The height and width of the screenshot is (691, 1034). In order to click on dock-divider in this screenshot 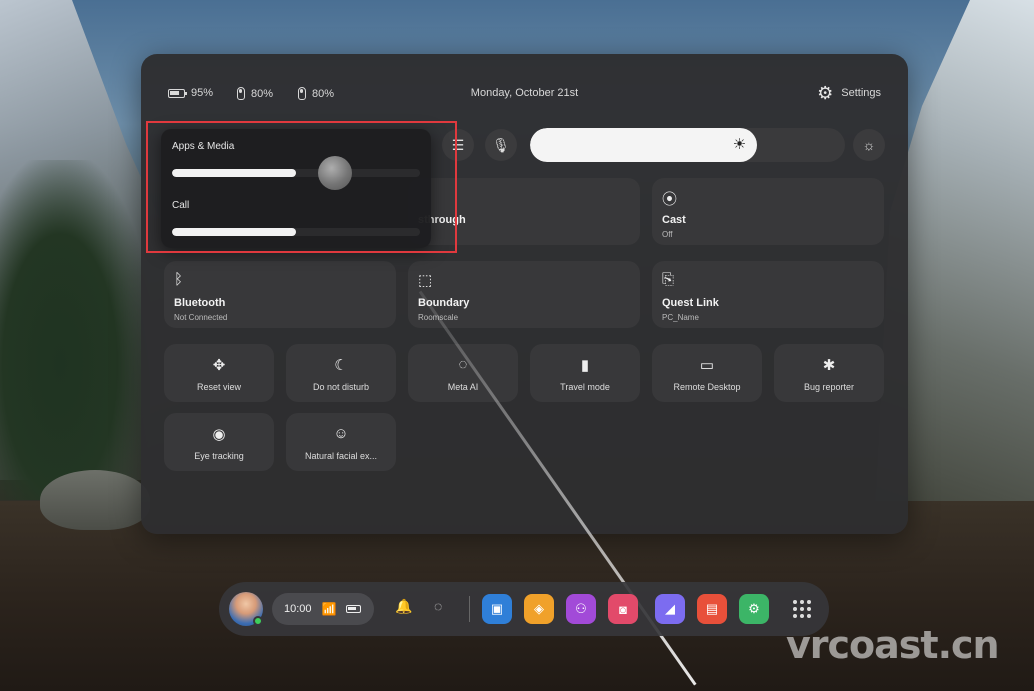, I will do `click(469, 609)`.